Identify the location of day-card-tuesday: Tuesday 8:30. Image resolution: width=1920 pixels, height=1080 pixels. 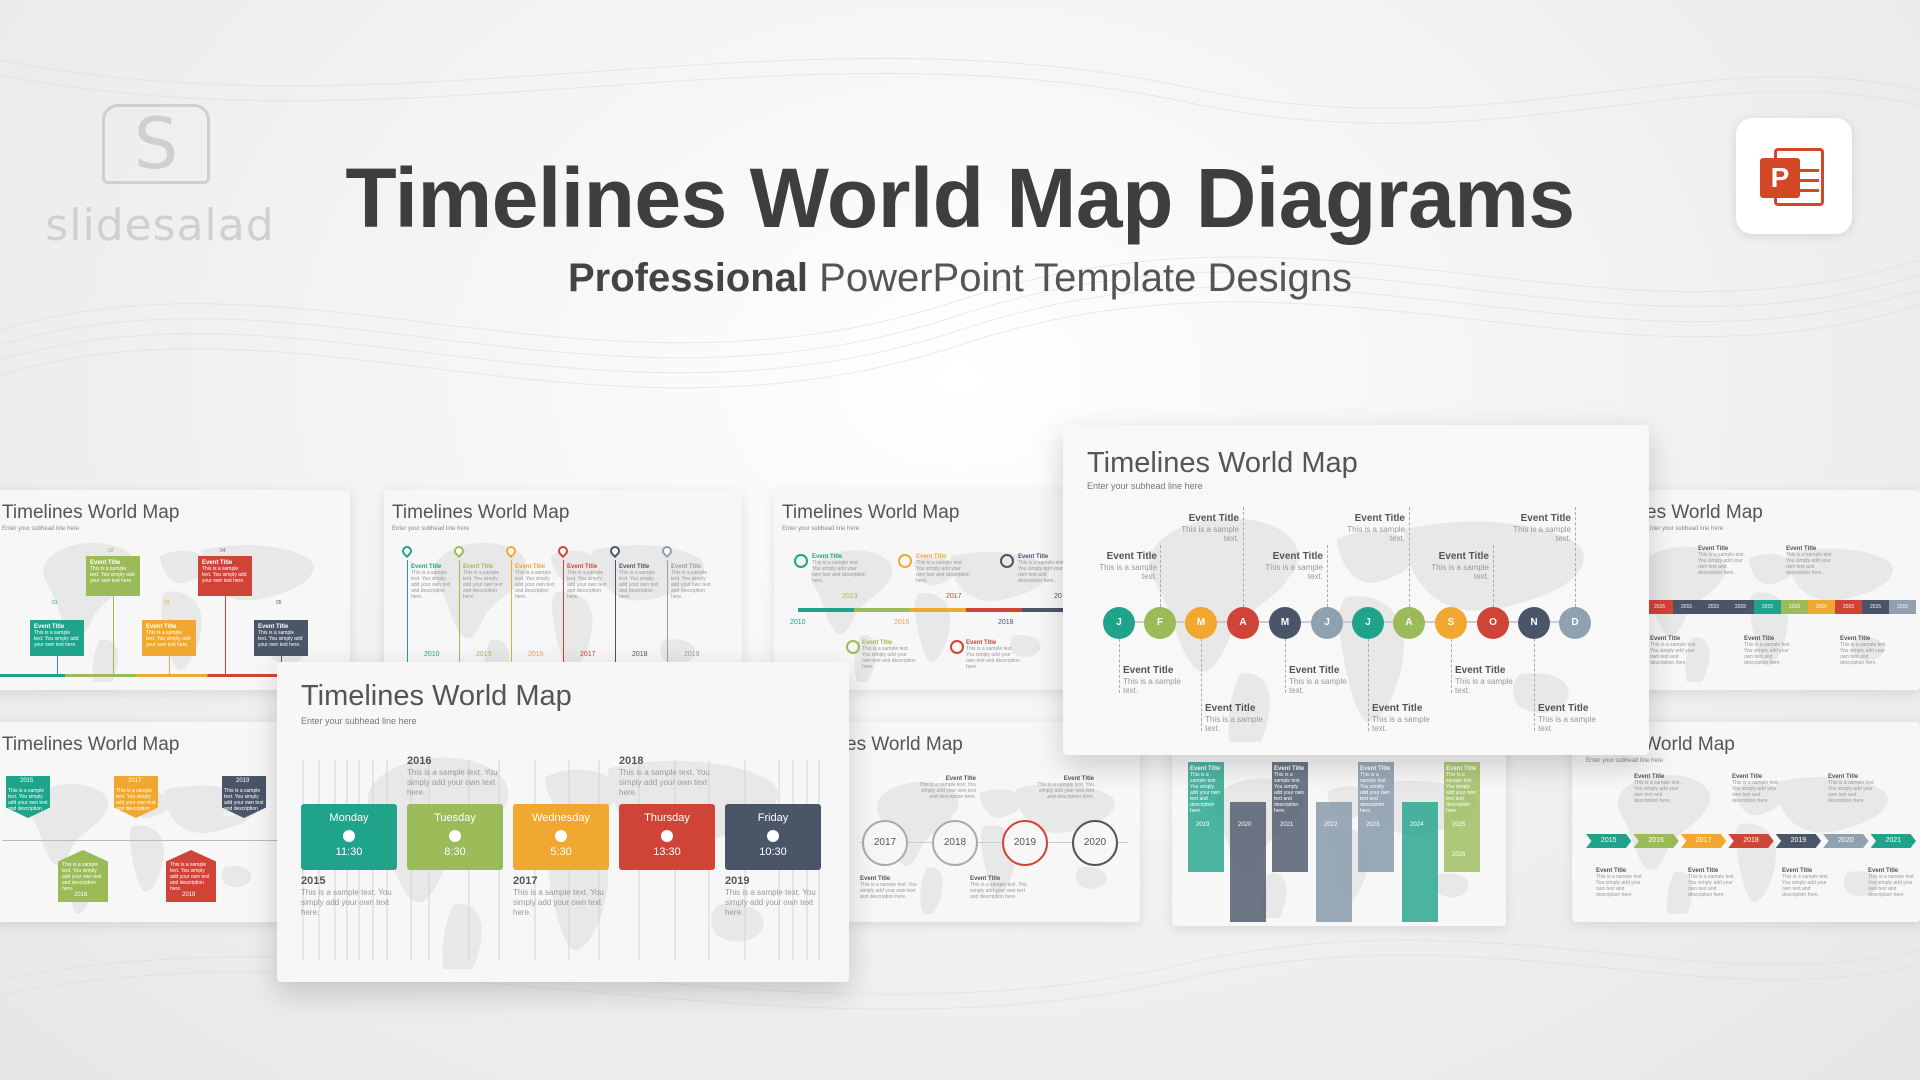
(455, 837).